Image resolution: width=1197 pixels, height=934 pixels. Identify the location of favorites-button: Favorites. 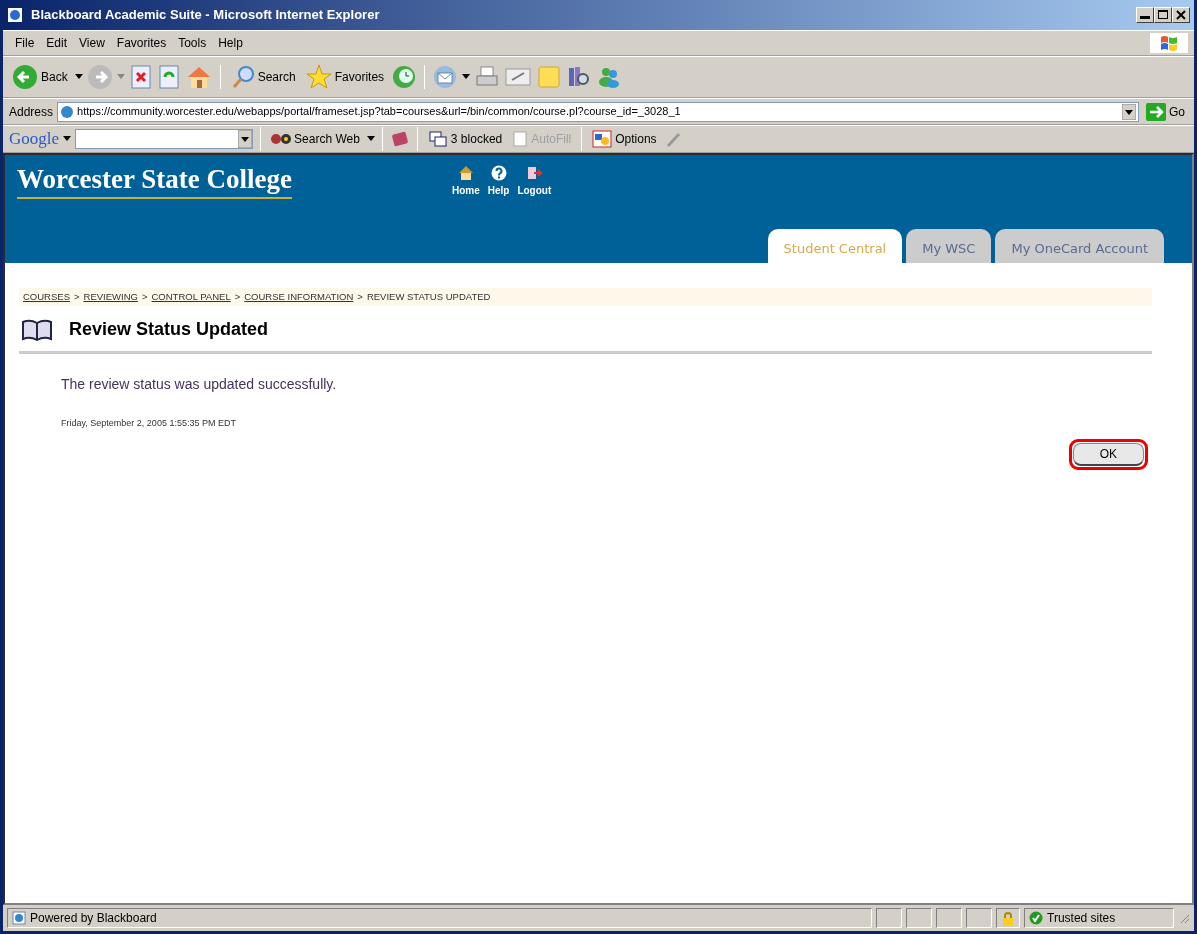
(345, 77).